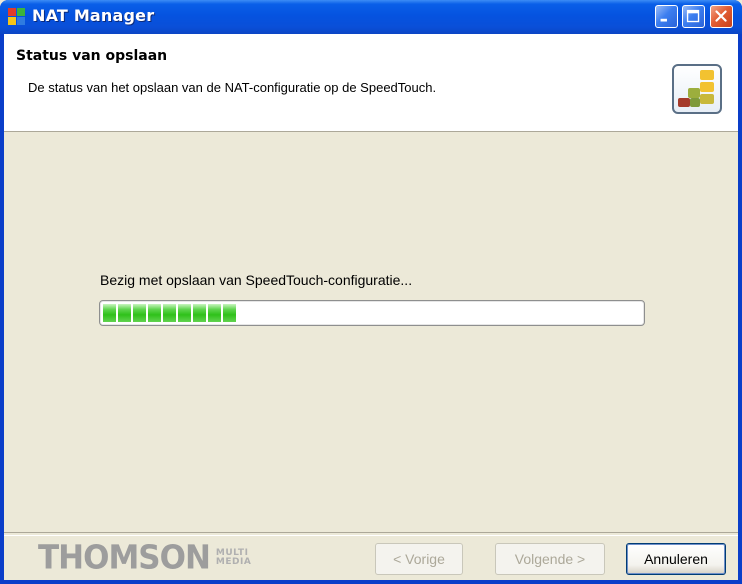 This screenshot has height=584, width=742. What do you see at coordinates (676, 559) in the screenshot?
I see `cancel-button: Annuleren` at bounding box center [676, 559].